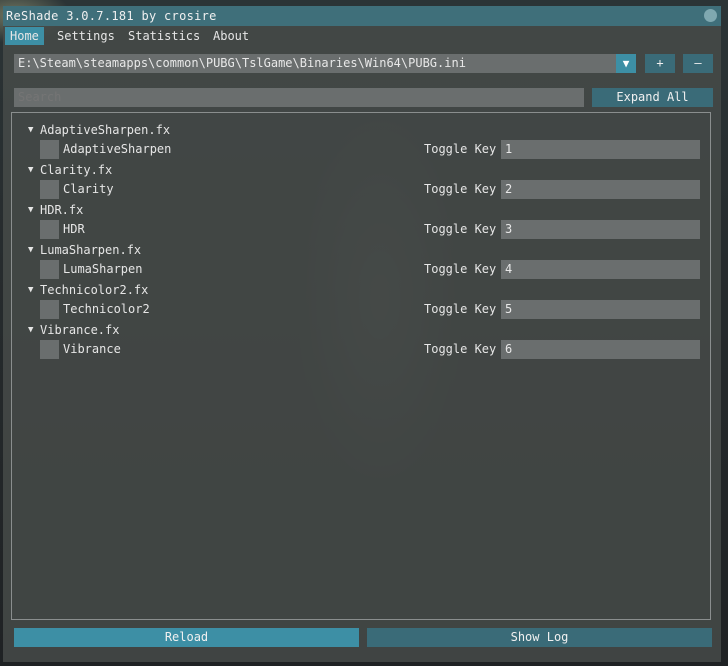  What do you see at coordinates (103, 269) in the screenshot?
I see `technique-name: LumaSharpen` at bounding box center [103, 269].